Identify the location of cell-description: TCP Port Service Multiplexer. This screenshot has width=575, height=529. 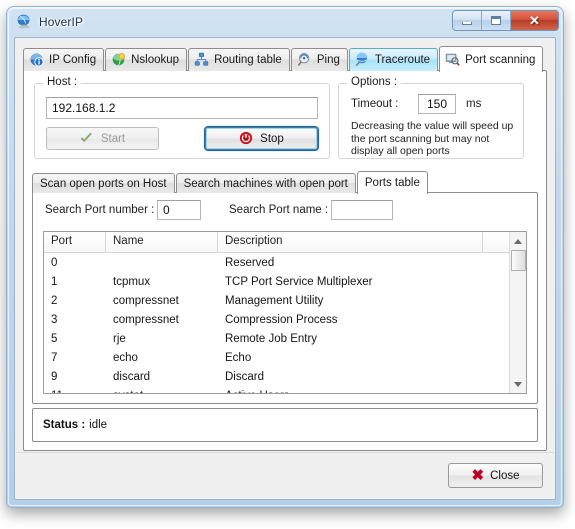
(299, 281).